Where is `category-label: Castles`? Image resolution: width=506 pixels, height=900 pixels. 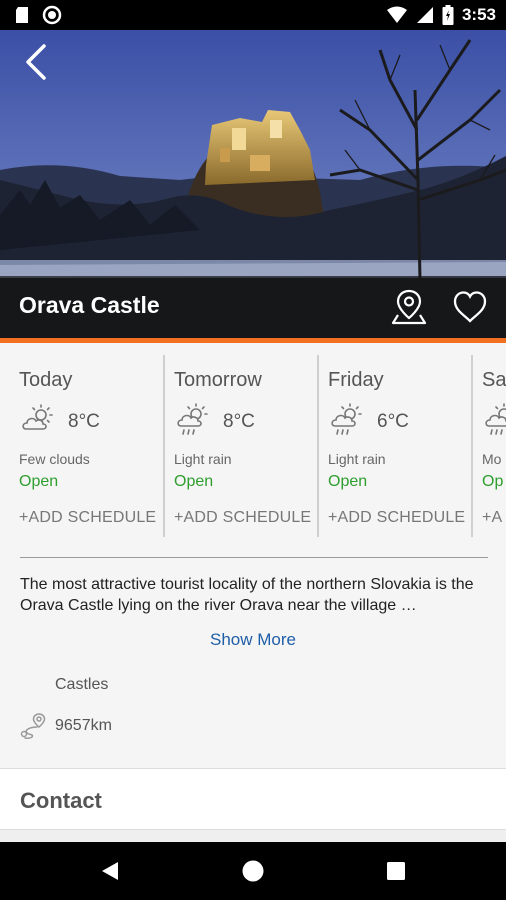
category-label: Castles is located at coordinates (82, 684).